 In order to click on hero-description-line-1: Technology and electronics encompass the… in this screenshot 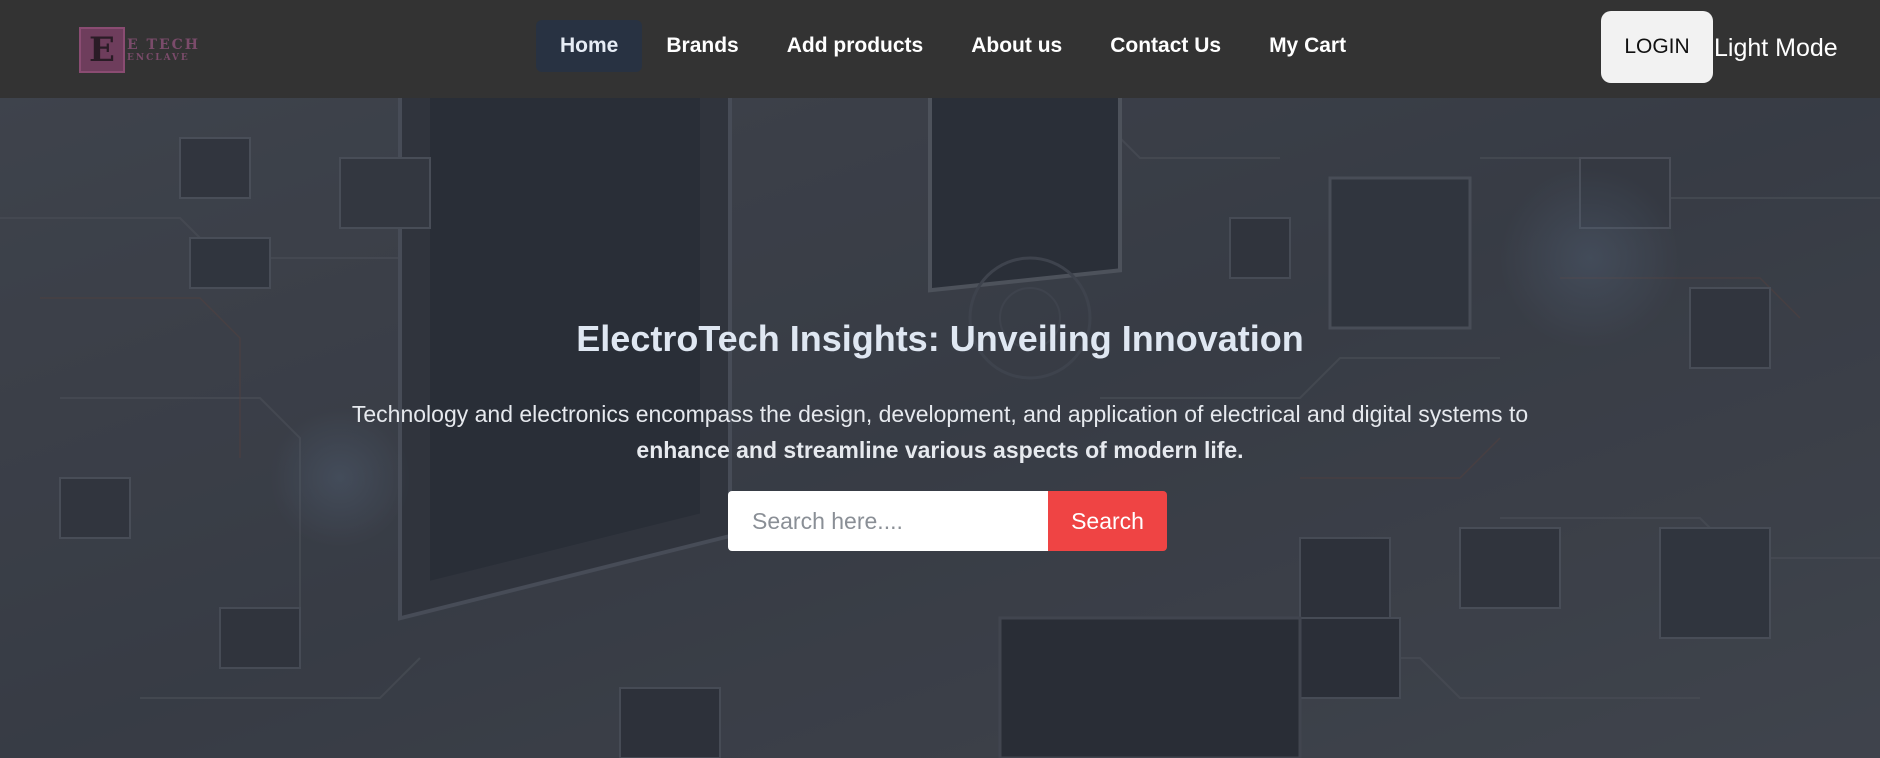, I will do `click(940, 414)`.